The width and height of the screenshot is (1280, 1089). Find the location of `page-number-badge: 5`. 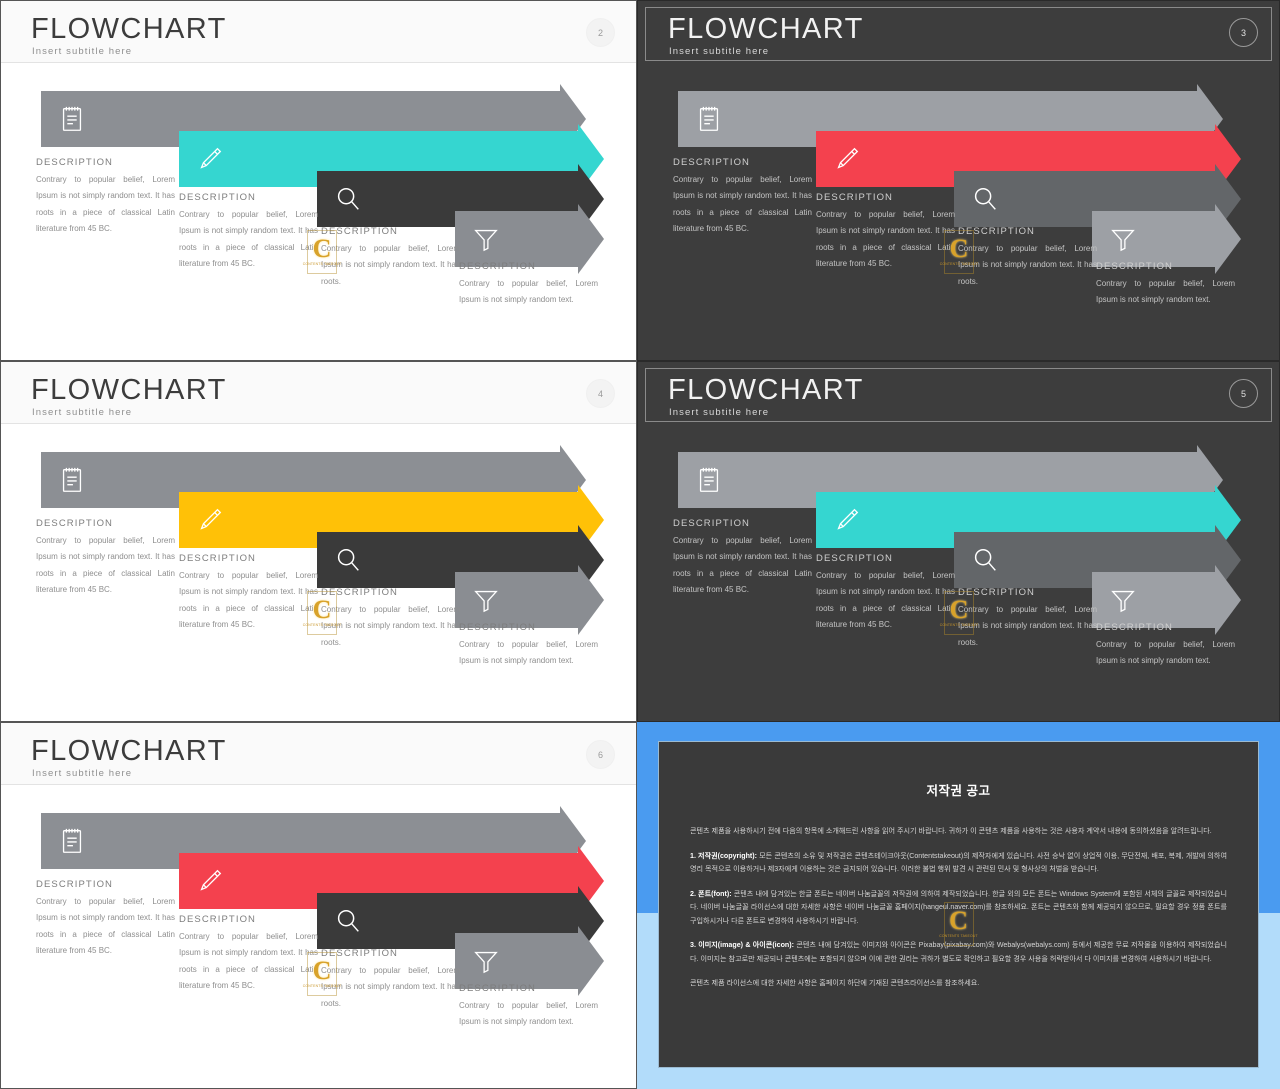

page-number-badge: 5 is located at coordinates (1243, 393).